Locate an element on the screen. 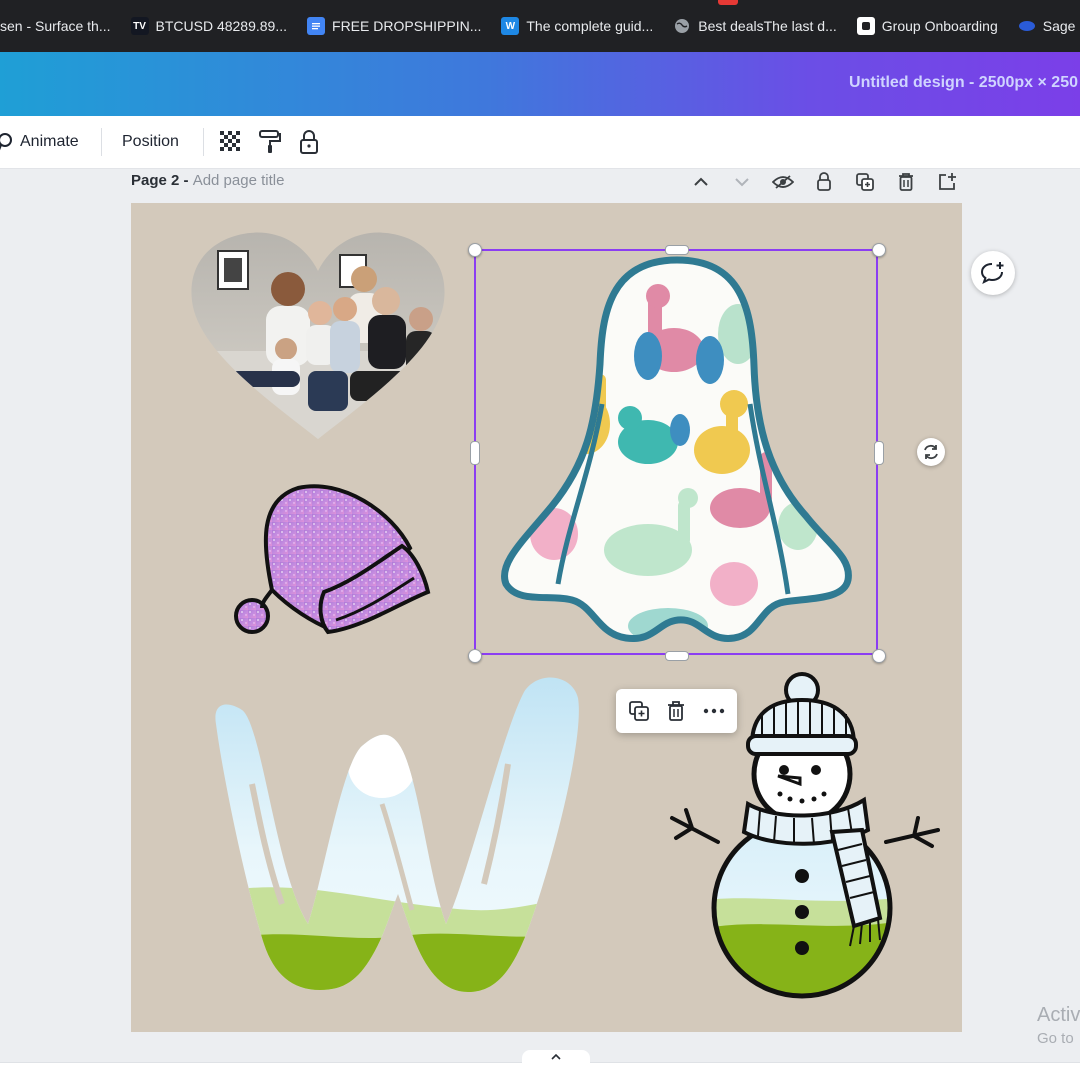 Image resolution: width=1080 pixels, height=1081 pixels. bookmark-label: Group Onboarding is located at coordinates (939, 26).